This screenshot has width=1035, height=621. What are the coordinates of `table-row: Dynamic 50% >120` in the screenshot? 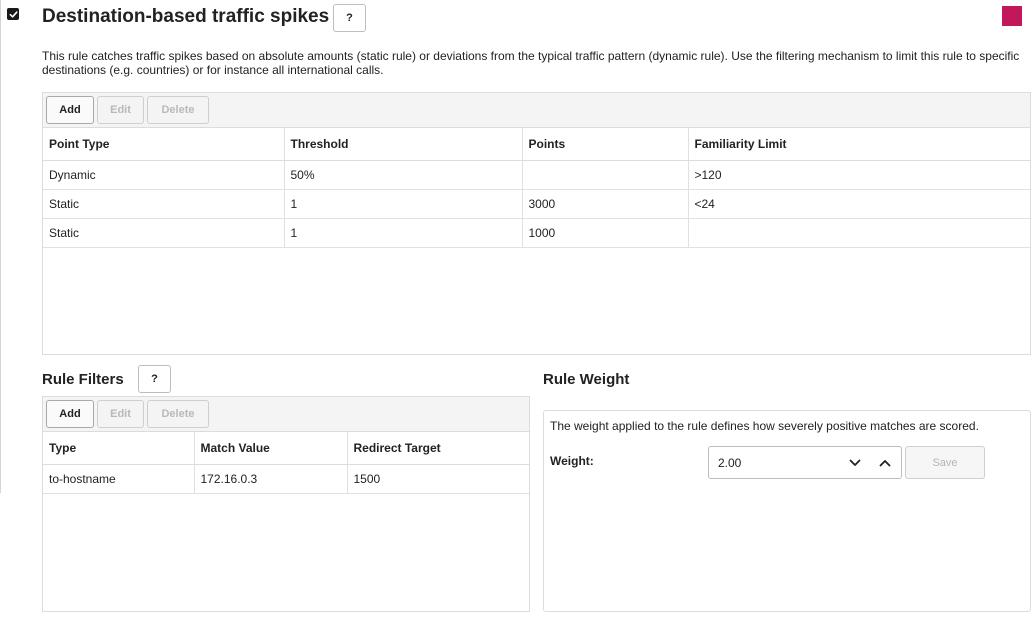 It's located at (536, 175).